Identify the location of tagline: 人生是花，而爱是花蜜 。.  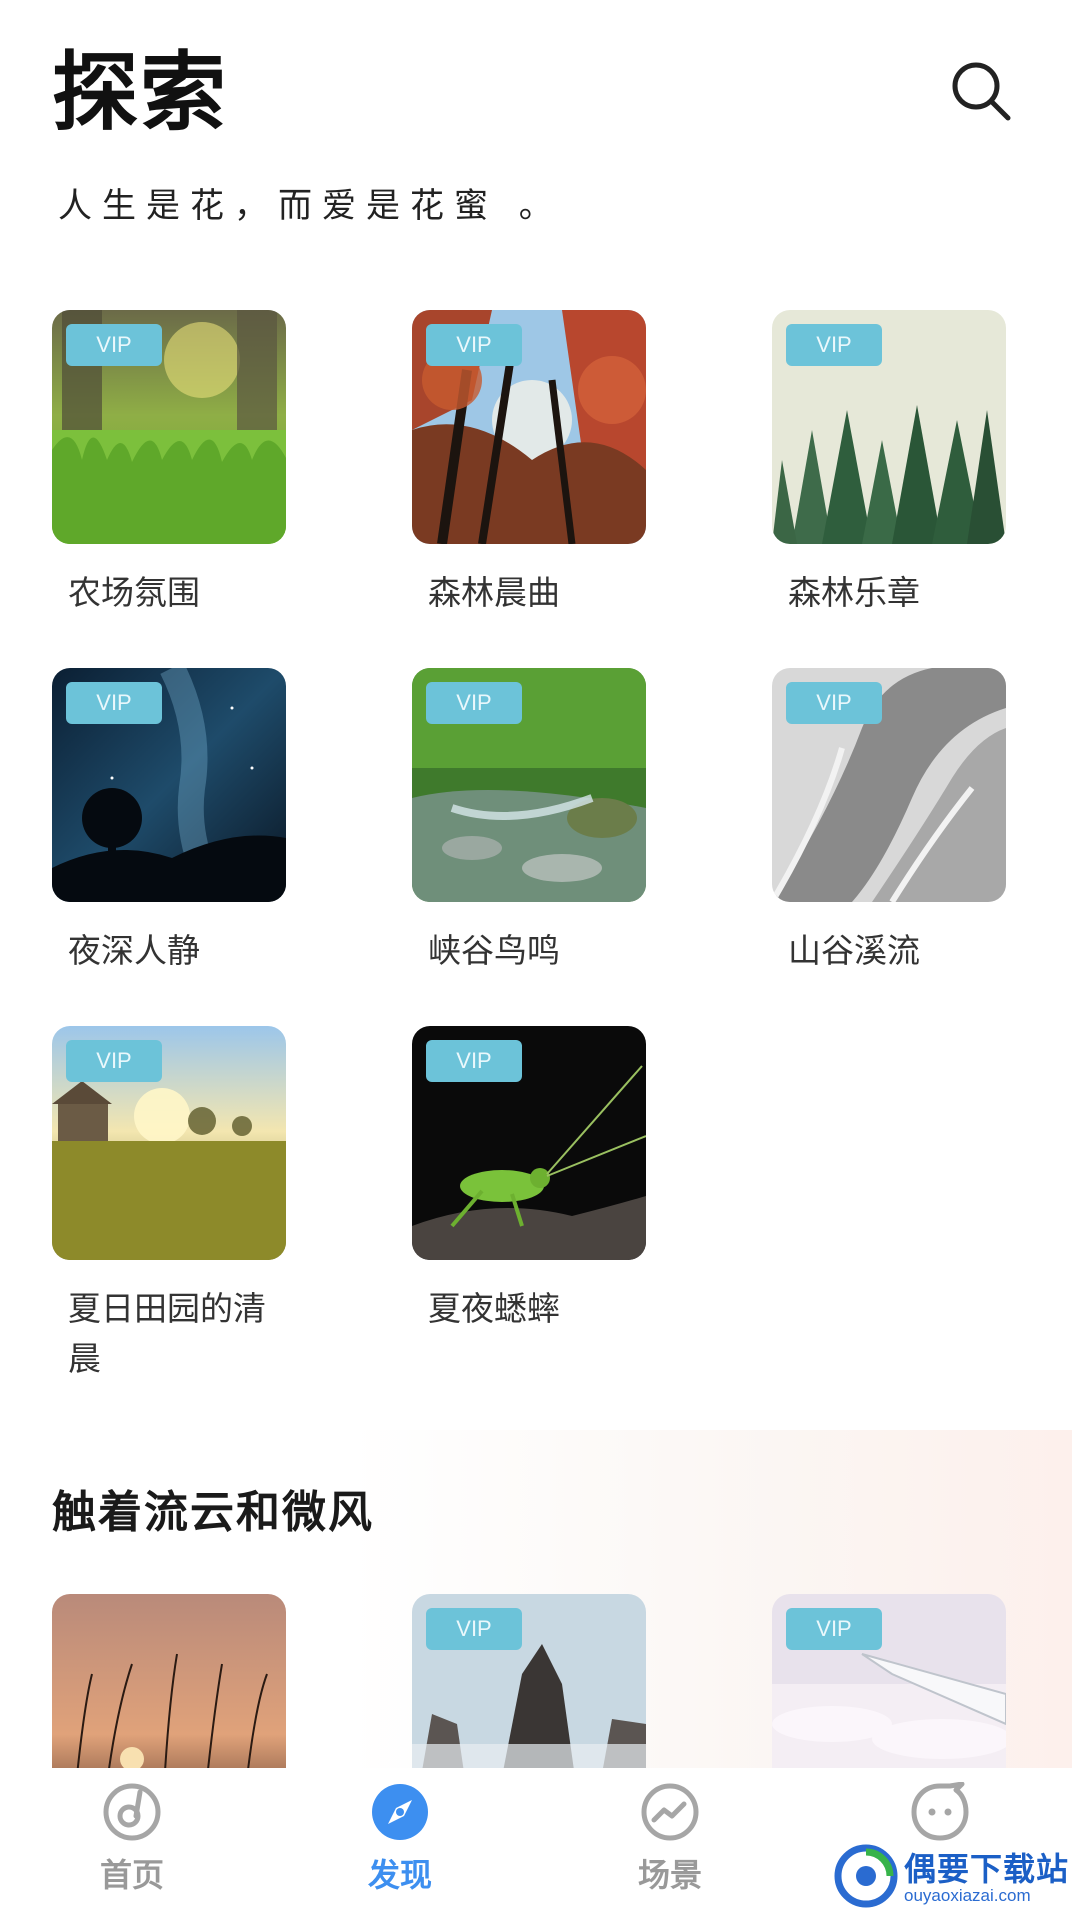
(310, 206).